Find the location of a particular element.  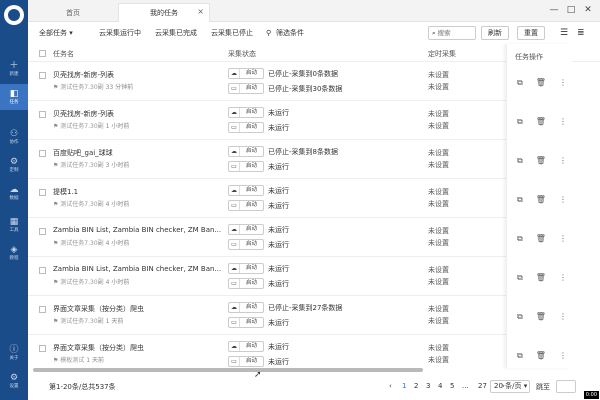

sidebar-item-new: ＋ 新建 is located at coordinates (14, 69).